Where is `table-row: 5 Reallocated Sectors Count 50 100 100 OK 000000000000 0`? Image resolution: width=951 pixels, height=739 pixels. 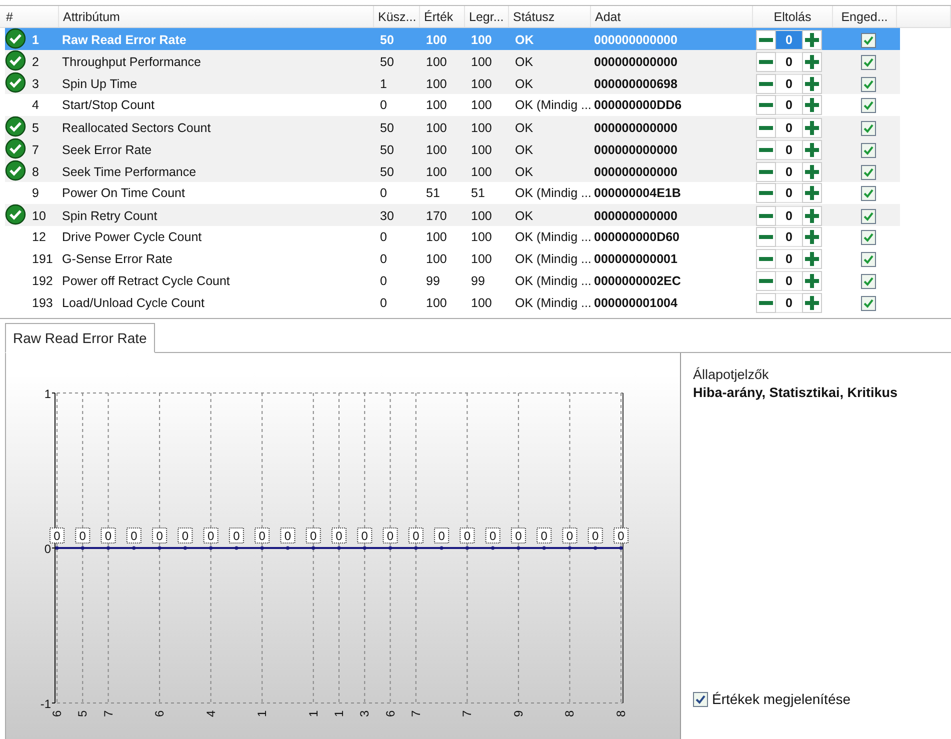 table-row: 5 Reallocated Sectors Count 50 100 100 OK 000000000000 0 is located at coordinates (452, 127).